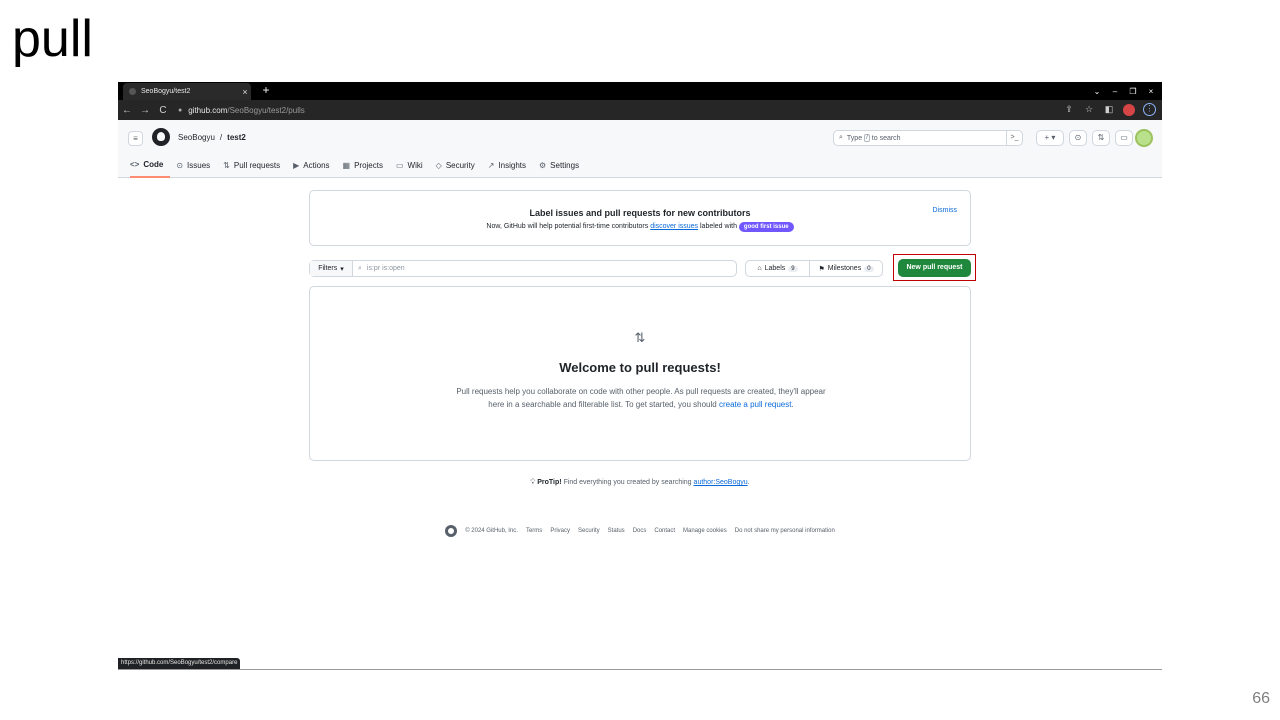 The height and width of the screenshot is (720, 1280). What do you see at coordinates (616, 531) in the screenshot?
I see `footer-link-status: Status` at bounding box center [616, 531].